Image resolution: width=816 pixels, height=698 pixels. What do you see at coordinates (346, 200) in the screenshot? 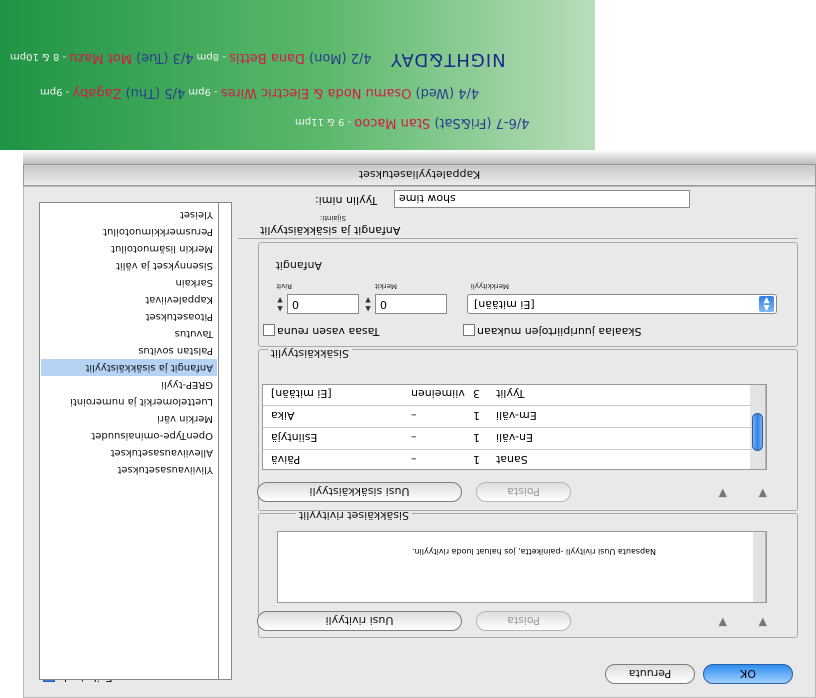
I see `style-name-label: Tyylin nimi:` at bounding box center [346, 200].